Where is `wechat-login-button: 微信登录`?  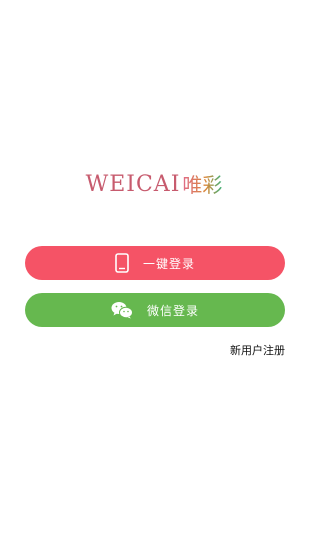 wechat-login-button: 微信登录 is located at coordinates (155, 310).